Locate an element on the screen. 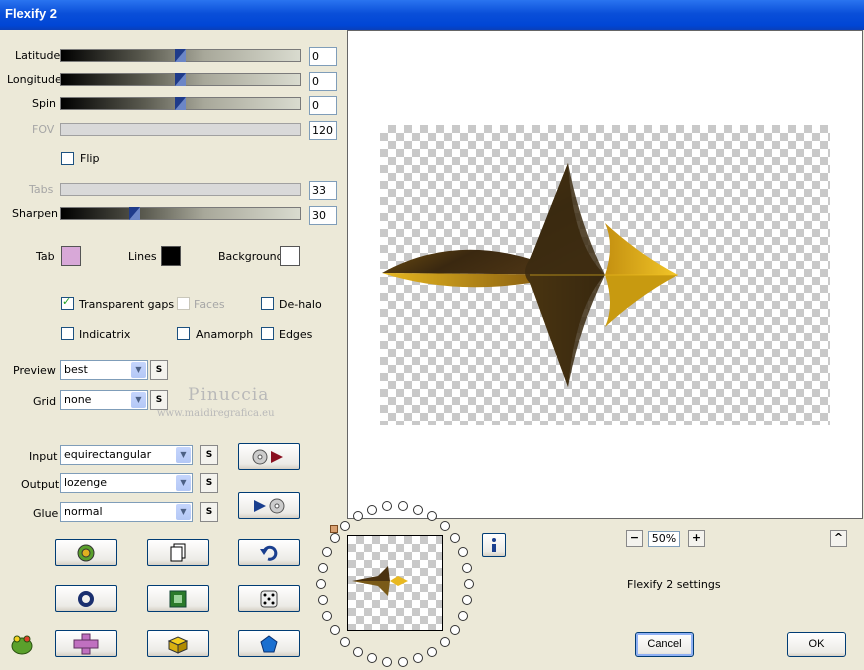 Image resolution: width=864 pixels, height=670 pixels. copy-page-icon is located at coordinates (178, 552).